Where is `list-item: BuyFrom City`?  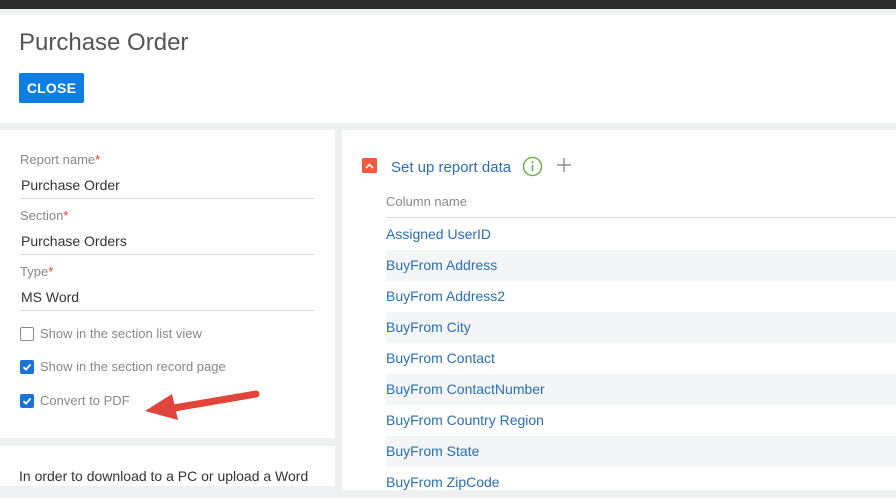 list-item: BuyFrom City is located at coordinates (641, 327).